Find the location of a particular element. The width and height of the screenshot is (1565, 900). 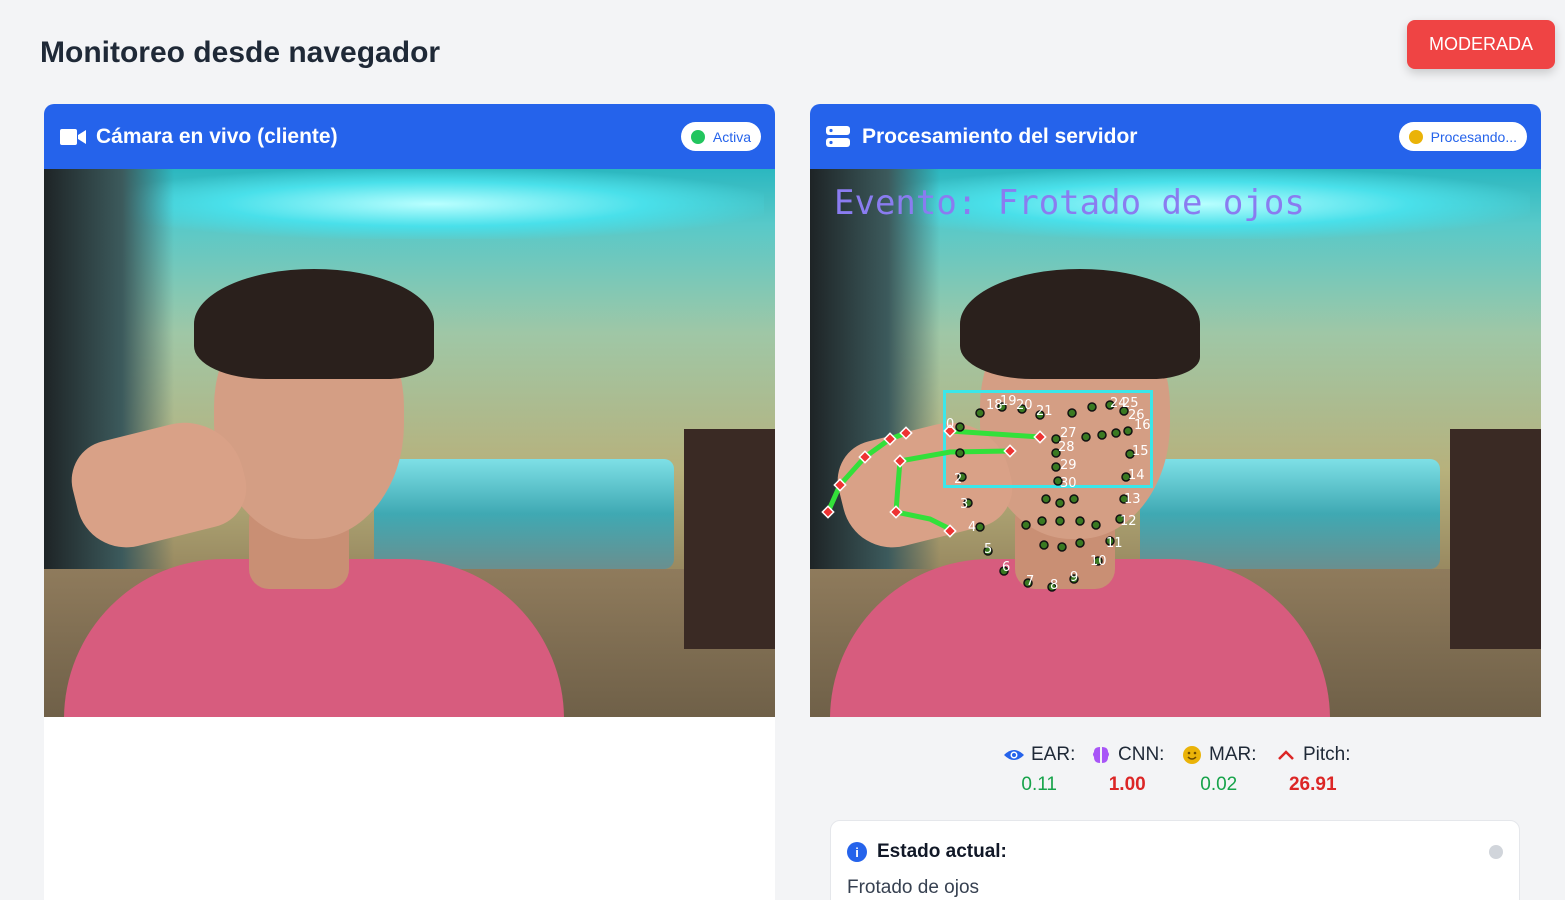

svg-text: 5 is located at coordinates (988, 549).